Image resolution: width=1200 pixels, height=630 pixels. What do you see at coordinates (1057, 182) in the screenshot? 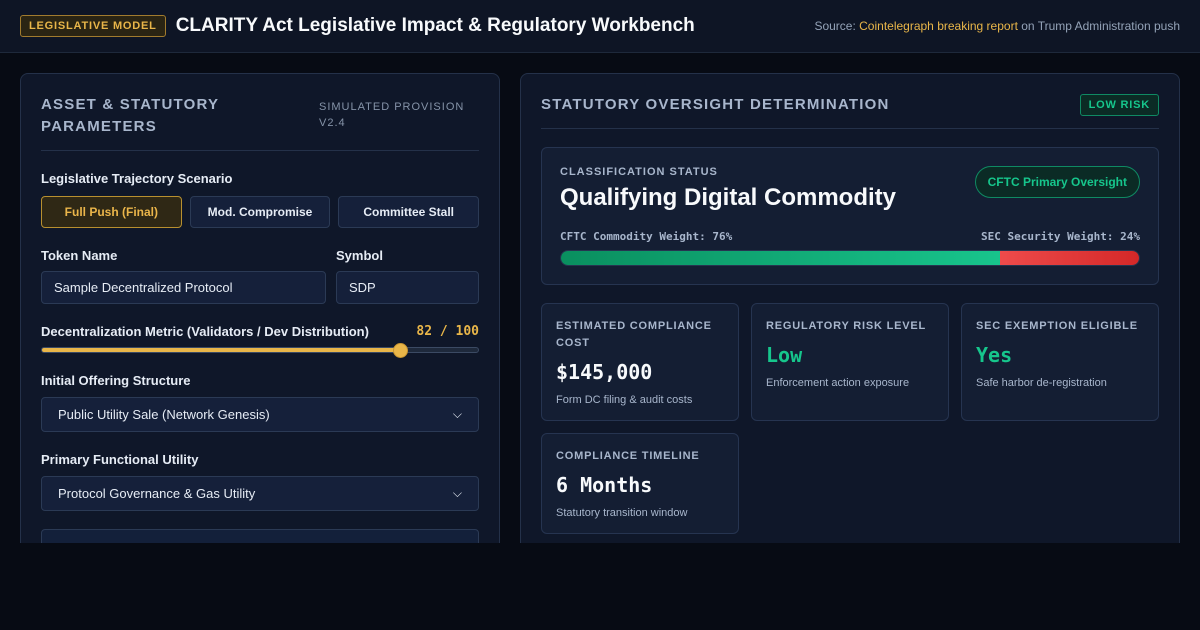
I see `oversight-pill: CFTC Primary Oversight` at bounding box center [1057, 182].